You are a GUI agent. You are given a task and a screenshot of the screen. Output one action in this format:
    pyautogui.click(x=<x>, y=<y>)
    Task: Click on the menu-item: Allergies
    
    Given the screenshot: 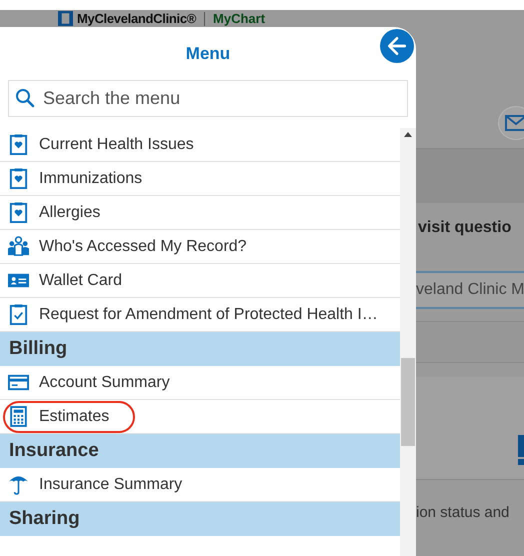 What is the action you would take?
    pyautogui.click(x=200, y=213)
    